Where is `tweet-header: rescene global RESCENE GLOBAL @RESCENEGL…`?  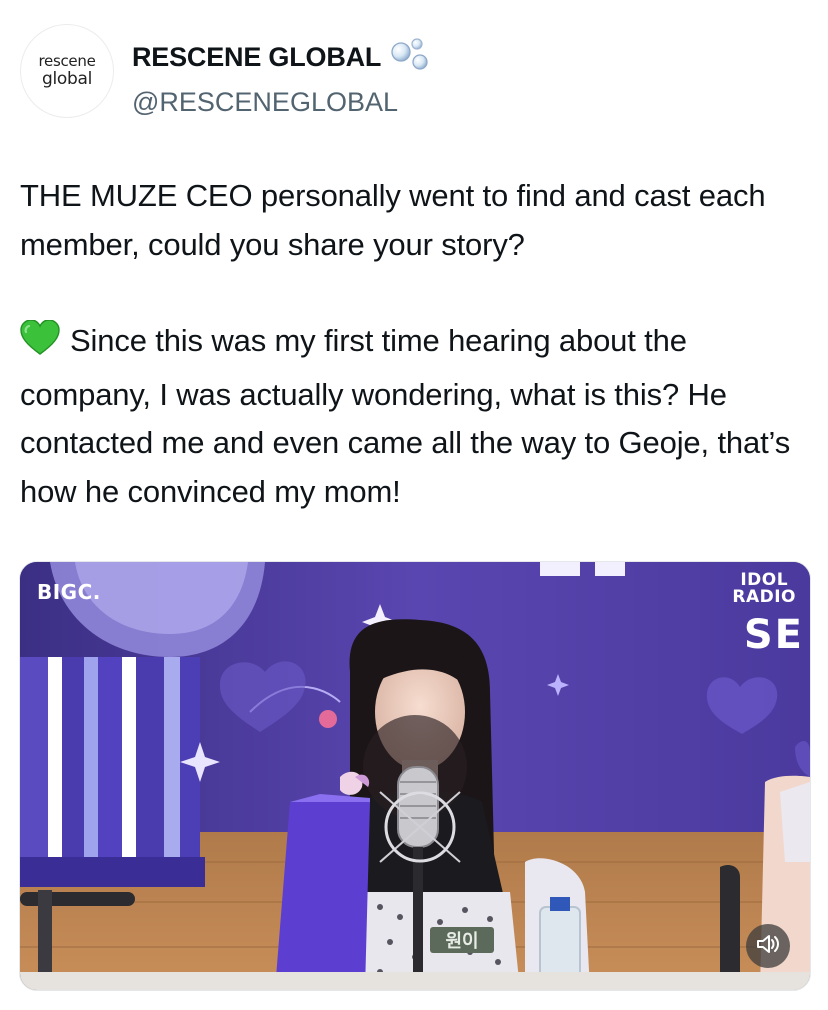 tweet-header: rescene global RESCENE GLOBAL @RESCENEGL… is located at coordinates (415, 74).